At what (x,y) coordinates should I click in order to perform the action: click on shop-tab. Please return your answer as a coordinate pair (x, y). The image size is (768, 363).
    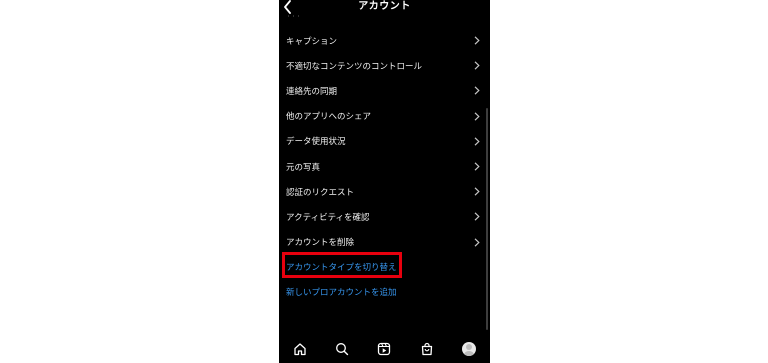
    Looking at the image, I should click on (427, 349).